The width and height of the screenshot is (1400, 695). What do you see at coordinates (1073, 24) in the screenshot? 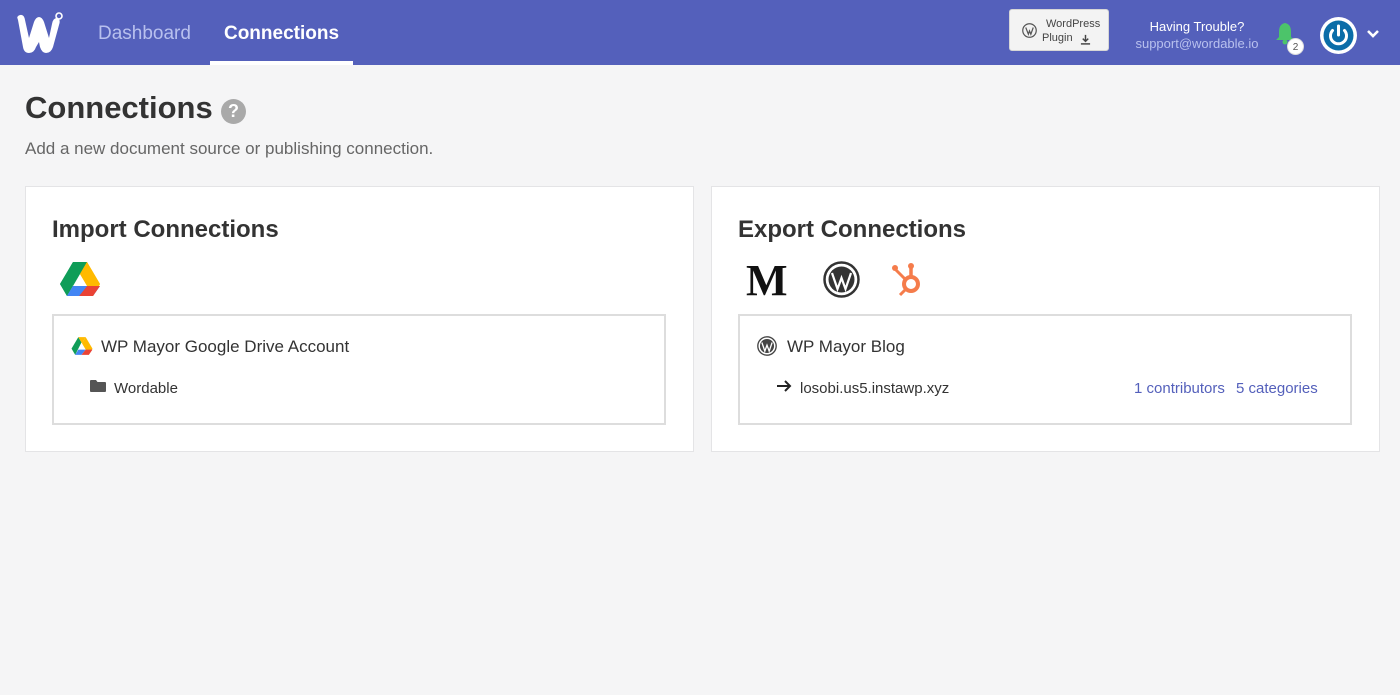
I see `wp-plugin-label-line1: WordPress` at bounding box center [1073, 24].